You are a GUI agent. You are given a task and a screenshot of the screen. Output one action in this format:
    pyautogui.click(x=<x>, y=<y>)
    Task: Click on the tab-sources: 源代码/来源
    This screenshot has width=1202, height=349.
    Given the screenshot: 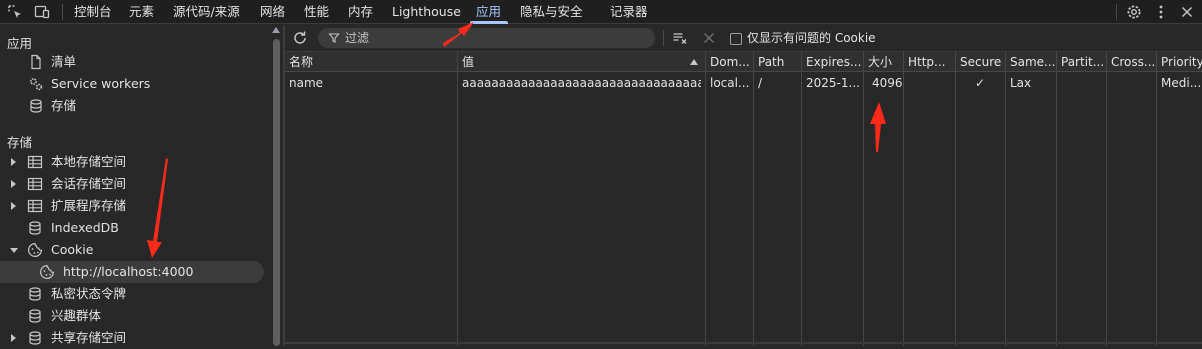 What is the action you would take?
    pyautogui.click(x=206, y=12)
    